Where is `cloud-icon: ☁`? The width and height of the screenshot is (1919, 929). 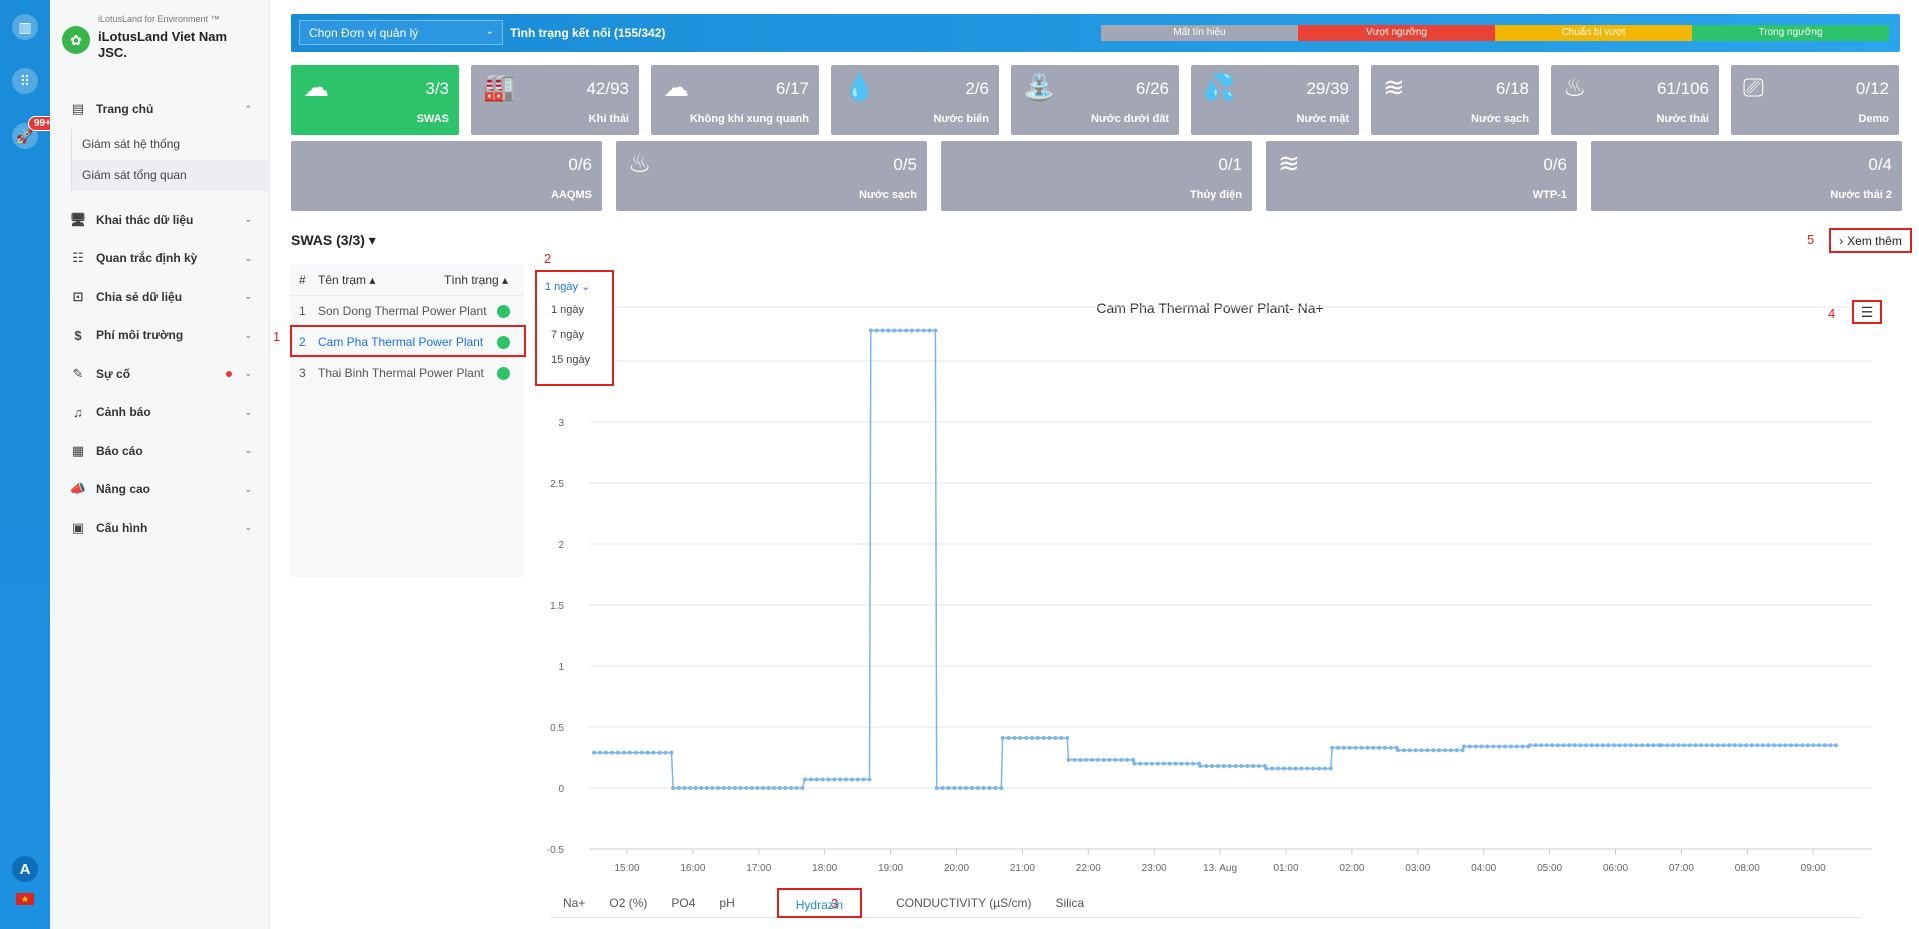 cloud-icon: ☁ is located at coordinates (316, 87).